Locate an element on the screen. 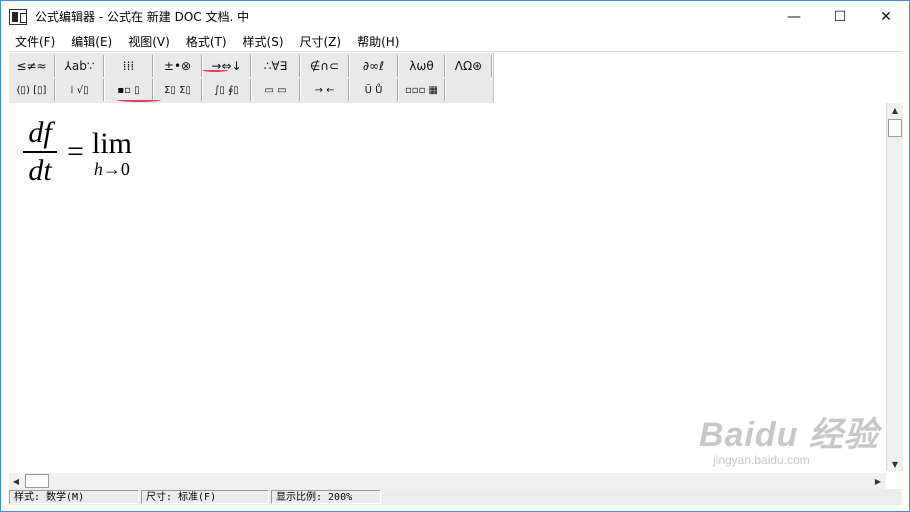 The height and width of the screenshot is (512, 910). limit-variable: h is located at coordinates (98, 169).